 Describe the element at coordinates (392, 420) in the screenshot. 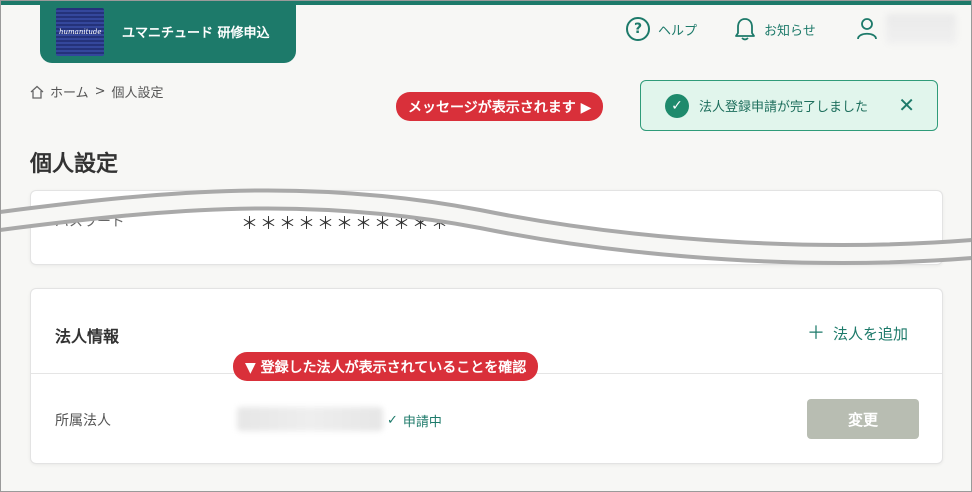

I see `checkmark-icon: ✓` at that location.